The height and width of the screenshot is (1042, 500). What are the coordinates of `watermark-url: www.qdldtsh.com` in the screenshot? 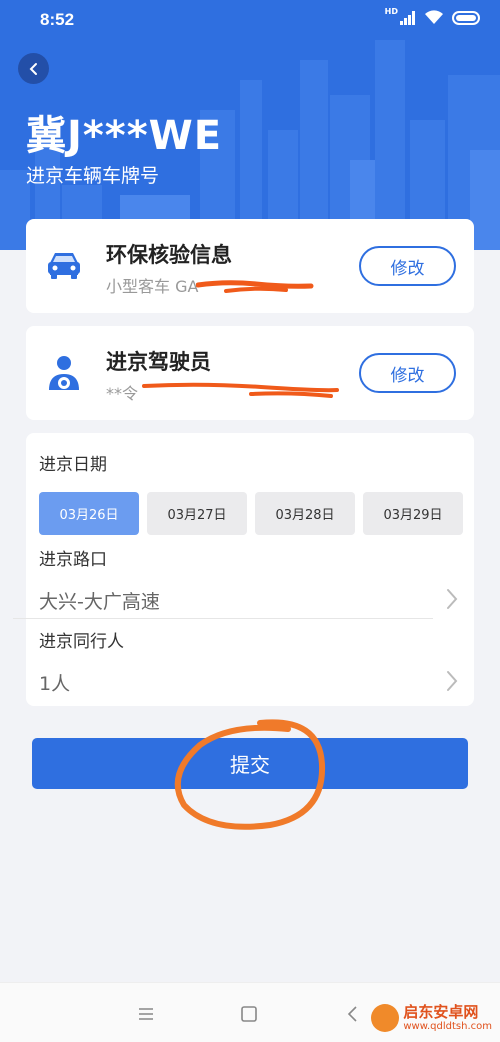 It's located at (447, 1026).